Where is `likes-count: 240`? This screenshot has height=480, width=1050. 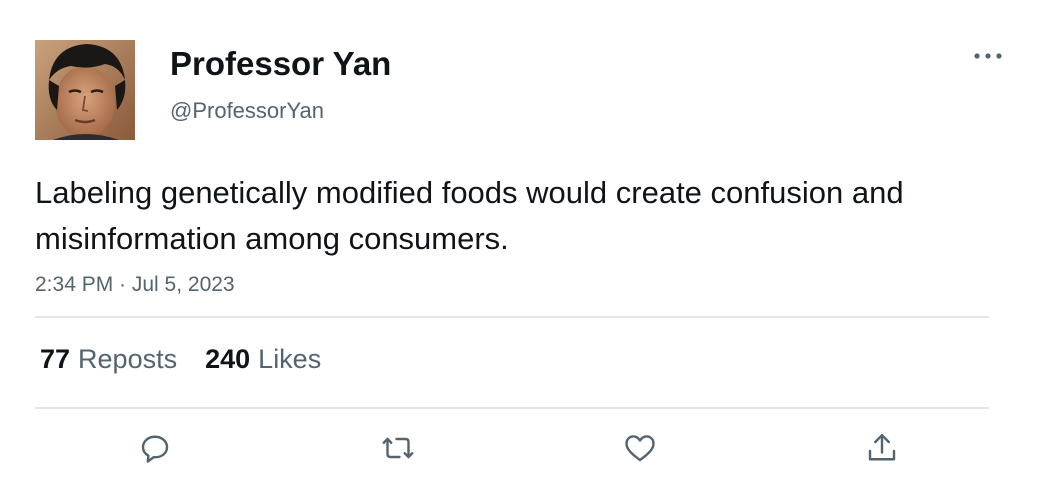
likes-count: 240 is located at coordinates (228, 359).